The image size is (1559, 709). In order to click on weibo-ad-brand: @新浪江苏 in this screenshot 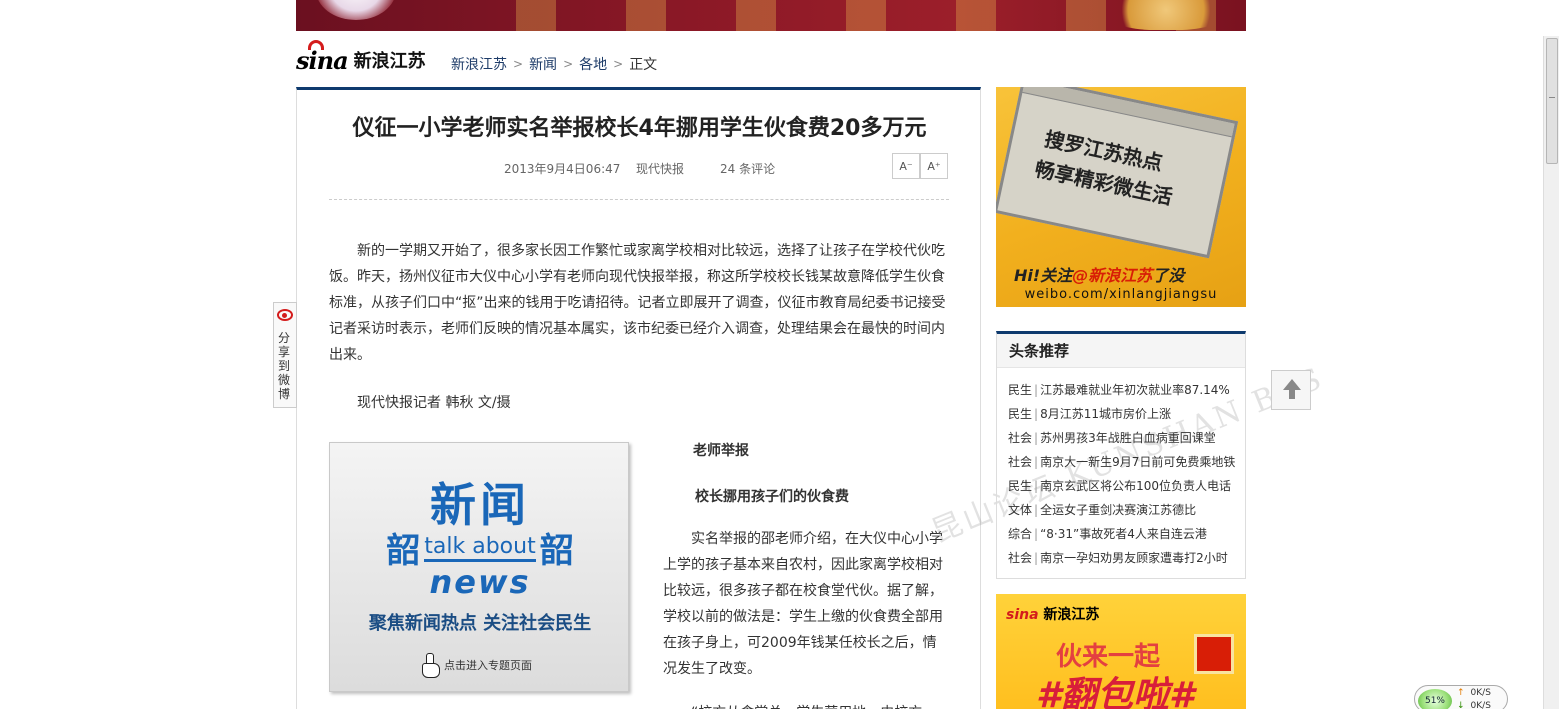, I will do `click(1112, 275)`.